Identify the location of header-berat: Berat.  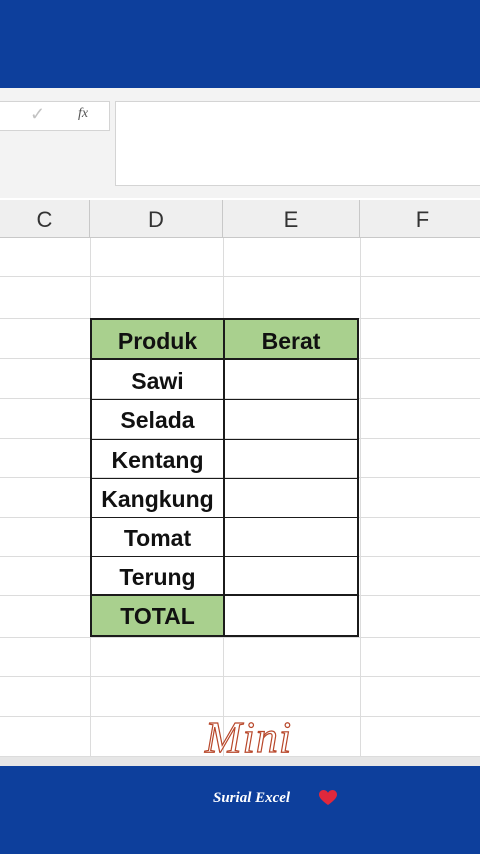
(291, 340).